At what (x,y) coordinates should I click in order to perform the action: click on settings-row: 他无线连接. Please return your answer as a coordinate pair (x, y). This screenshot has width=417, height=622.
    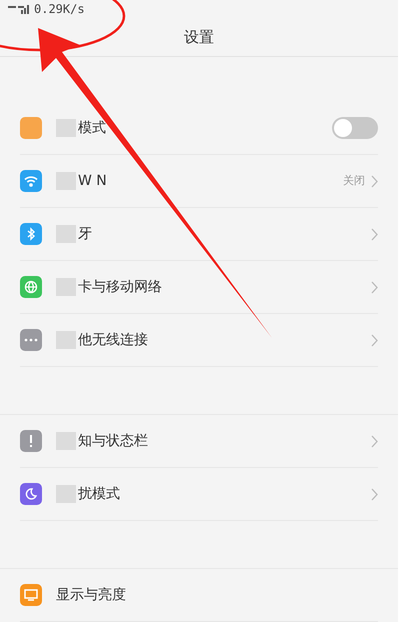
    Looking at the image, I should click on (199, 341).